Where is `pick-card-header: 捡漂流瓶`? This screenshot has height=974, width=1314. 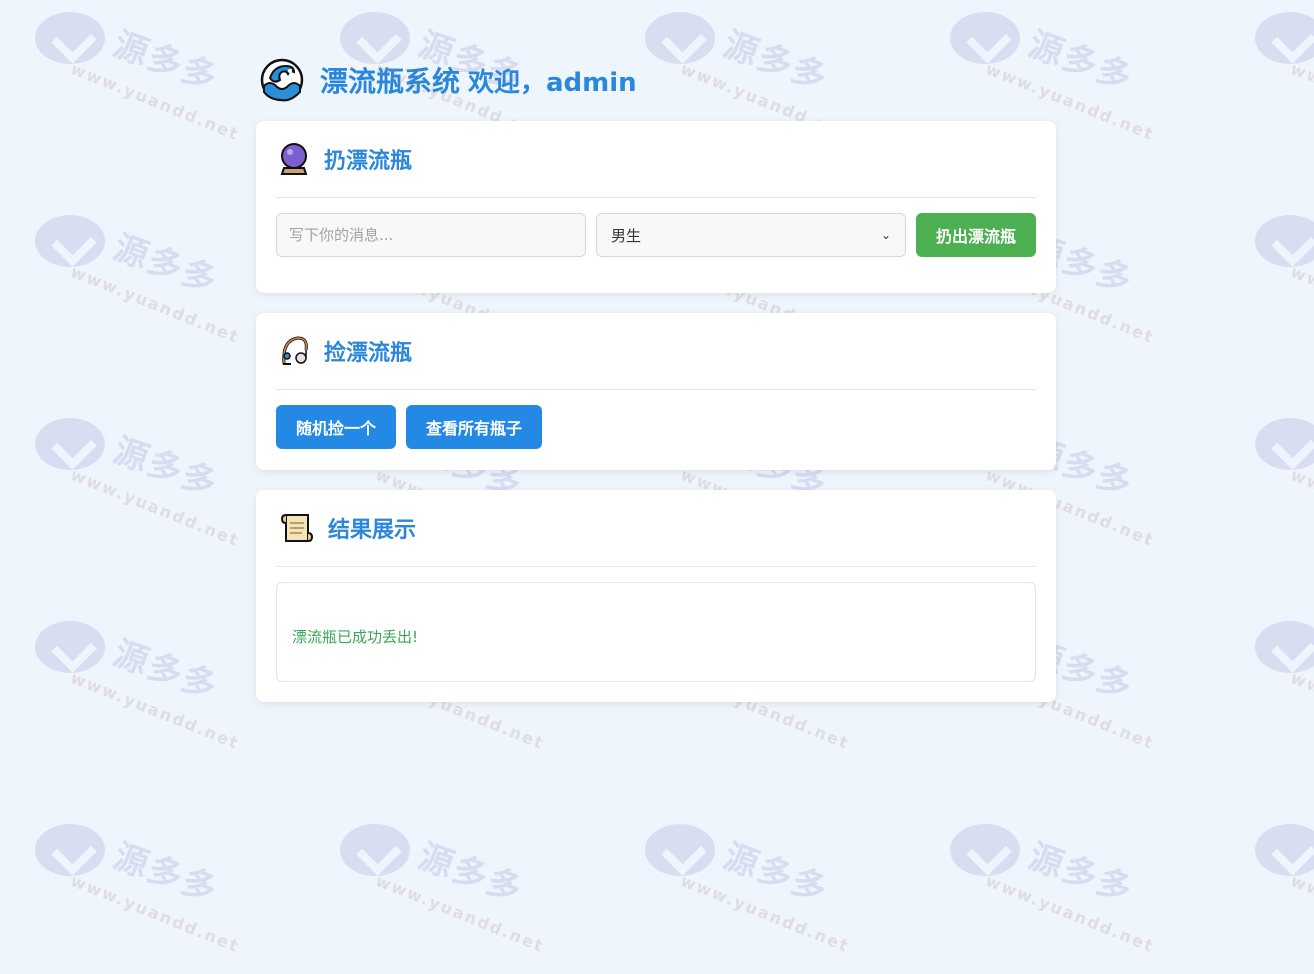
pick-card-header: 捡漂流瓶 is located at coordinates (656, 351).